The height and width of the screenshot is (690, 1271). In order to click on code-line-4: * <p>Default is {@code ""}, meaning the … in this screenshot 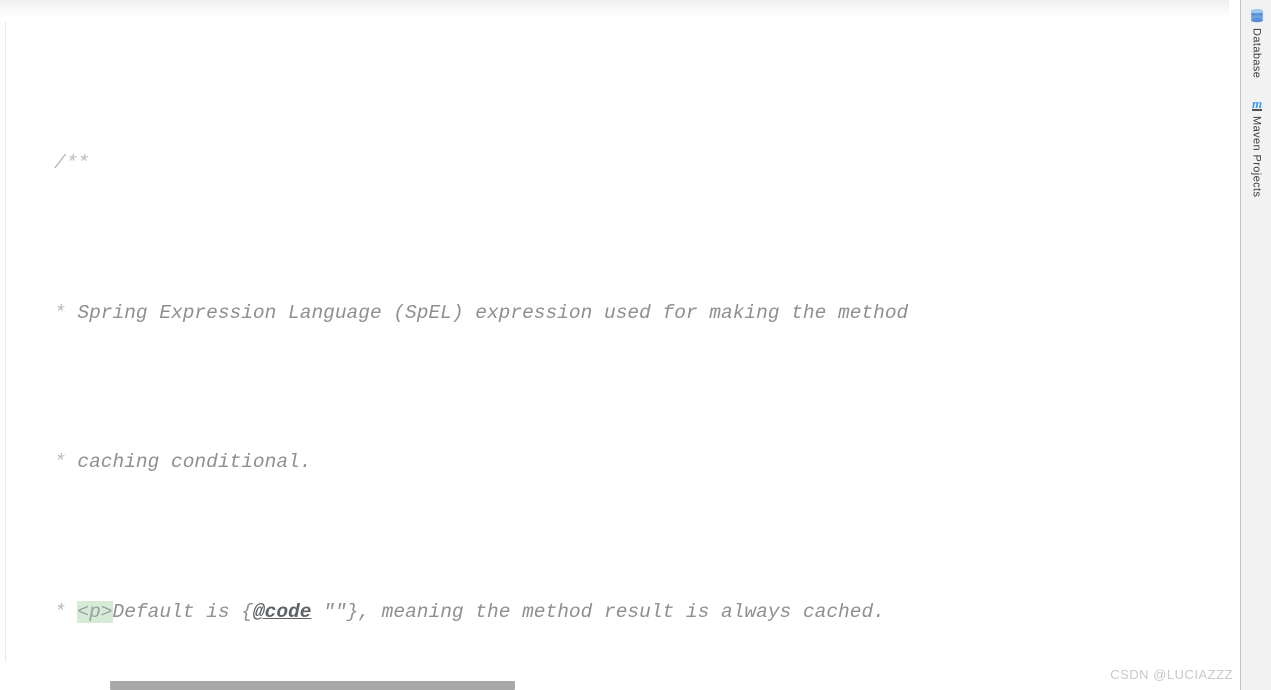, I will do `click(614, 612)`.